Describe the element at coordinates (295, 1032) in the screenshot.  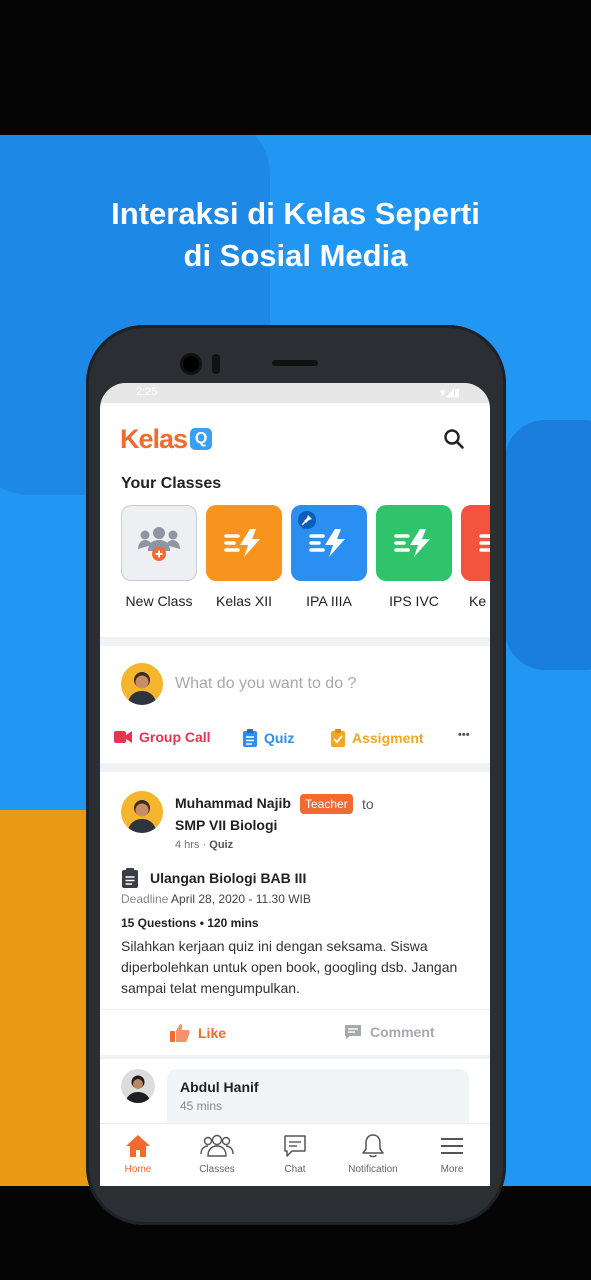
I see `post-reactions: Like Comment` at that location.